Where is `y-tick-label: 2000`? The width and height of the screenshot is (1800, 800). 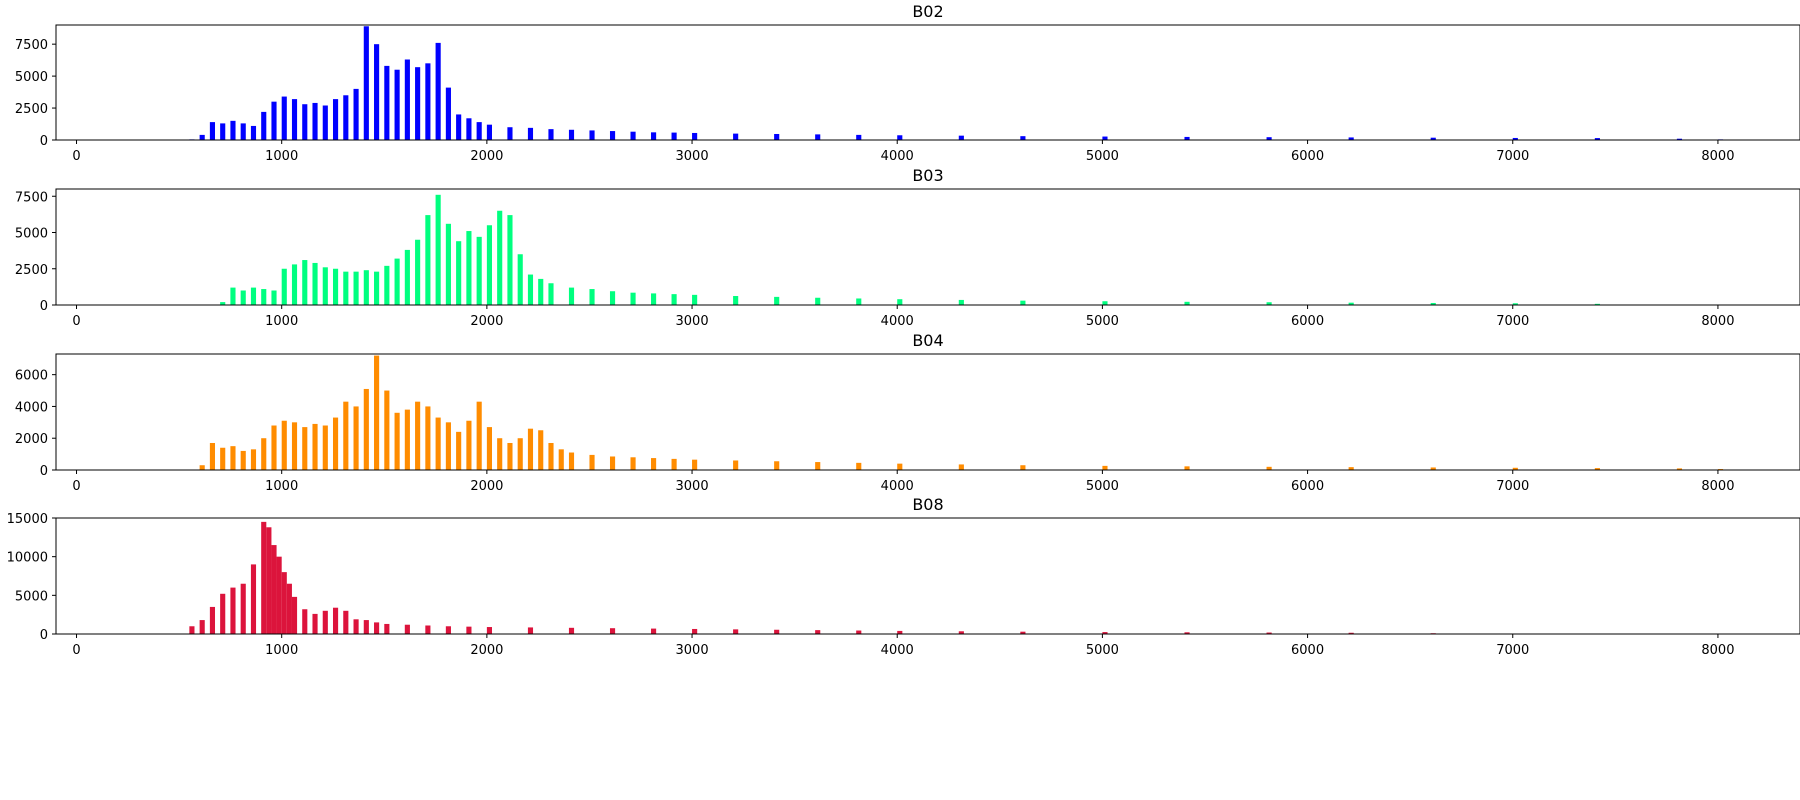 y-tick-label: 2000 is located at coordinates (31, 439).